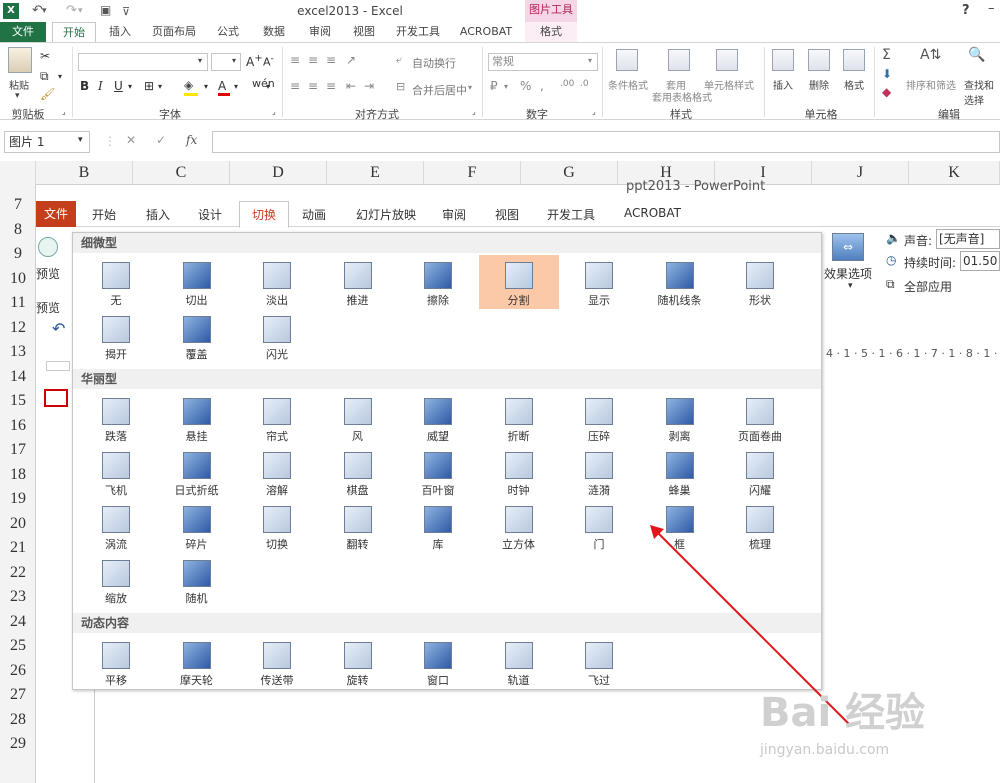 The width and height of the screenshot is (1000, 783). I want to click on autosum-icon: Σ, so click(886, 55).